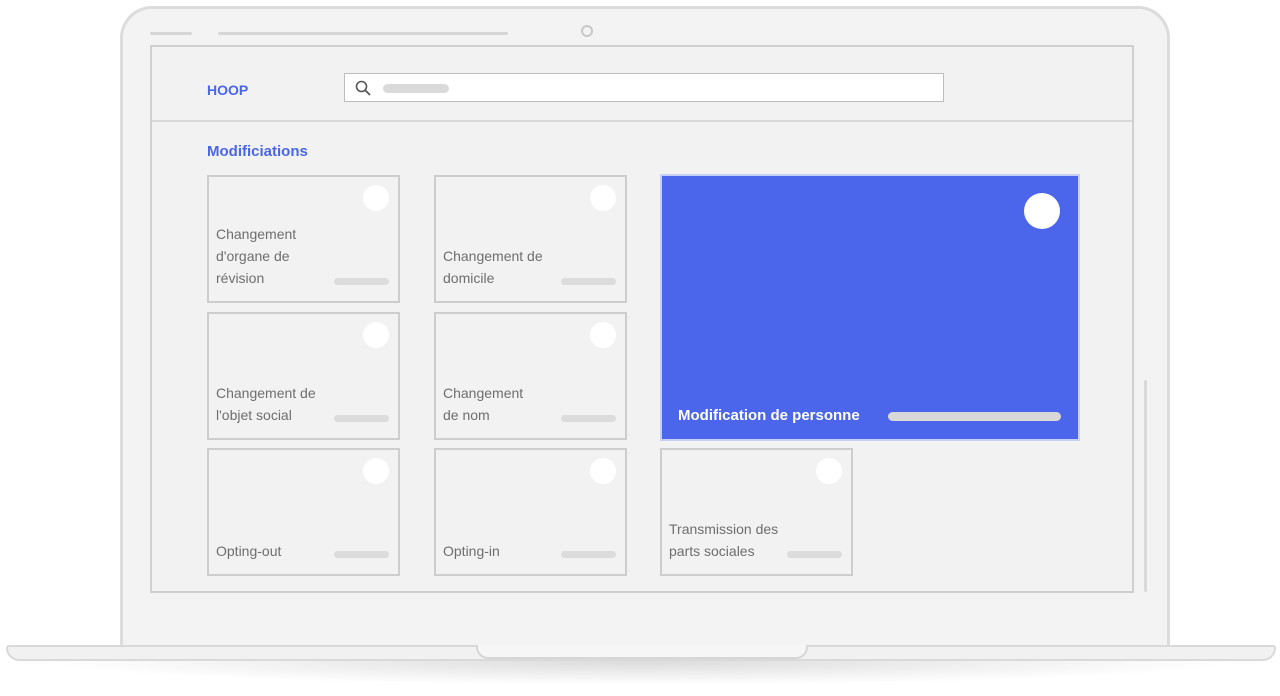 This screenshot has height=696, width=1280. I want to click on card-modification-personne-selected: Modification de personne, so click(870, 307).